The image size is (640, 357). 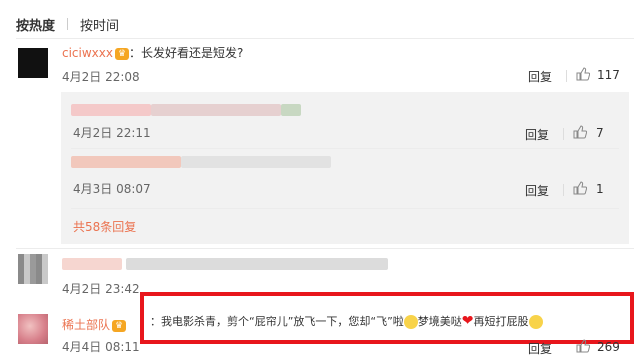 I want to click on like-count: 117, so click(x=608, y=75).